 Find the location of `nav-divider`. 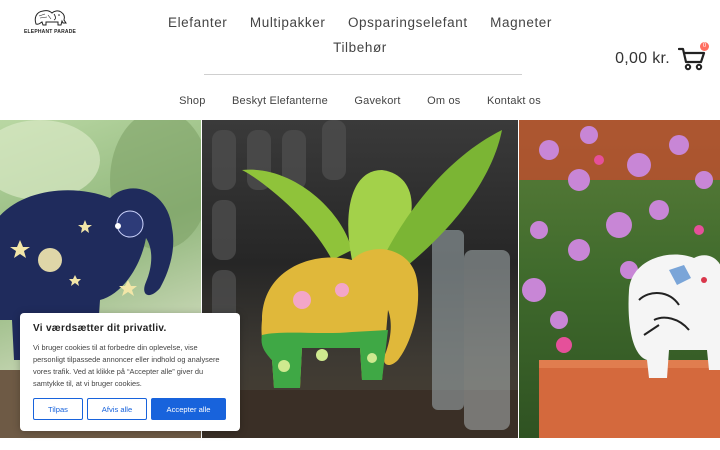

nav-divider is located at coordinates (363, 74).